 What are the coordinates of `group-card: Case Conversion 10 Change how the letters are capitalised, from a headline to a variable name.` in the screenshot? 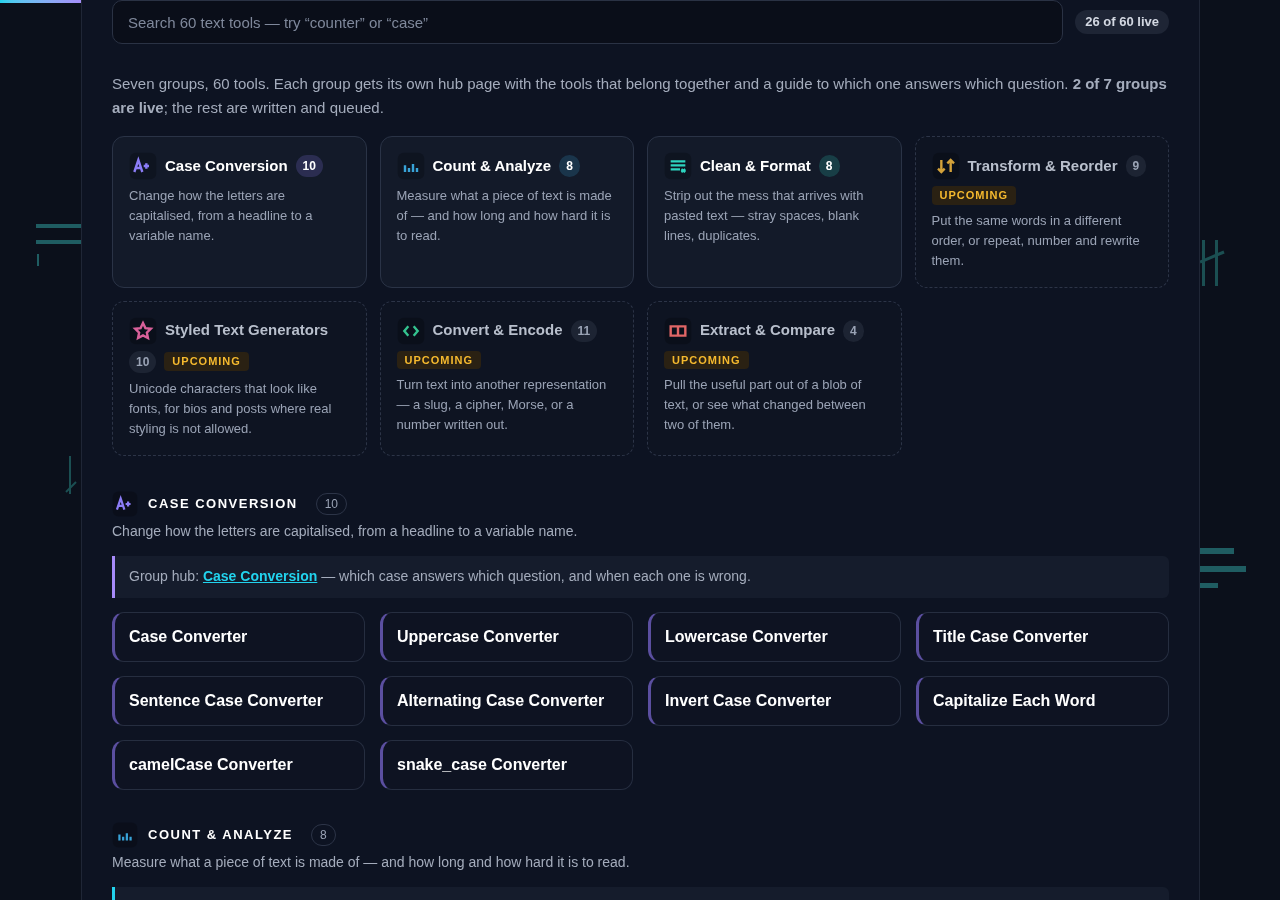 It's located at (239, 212).